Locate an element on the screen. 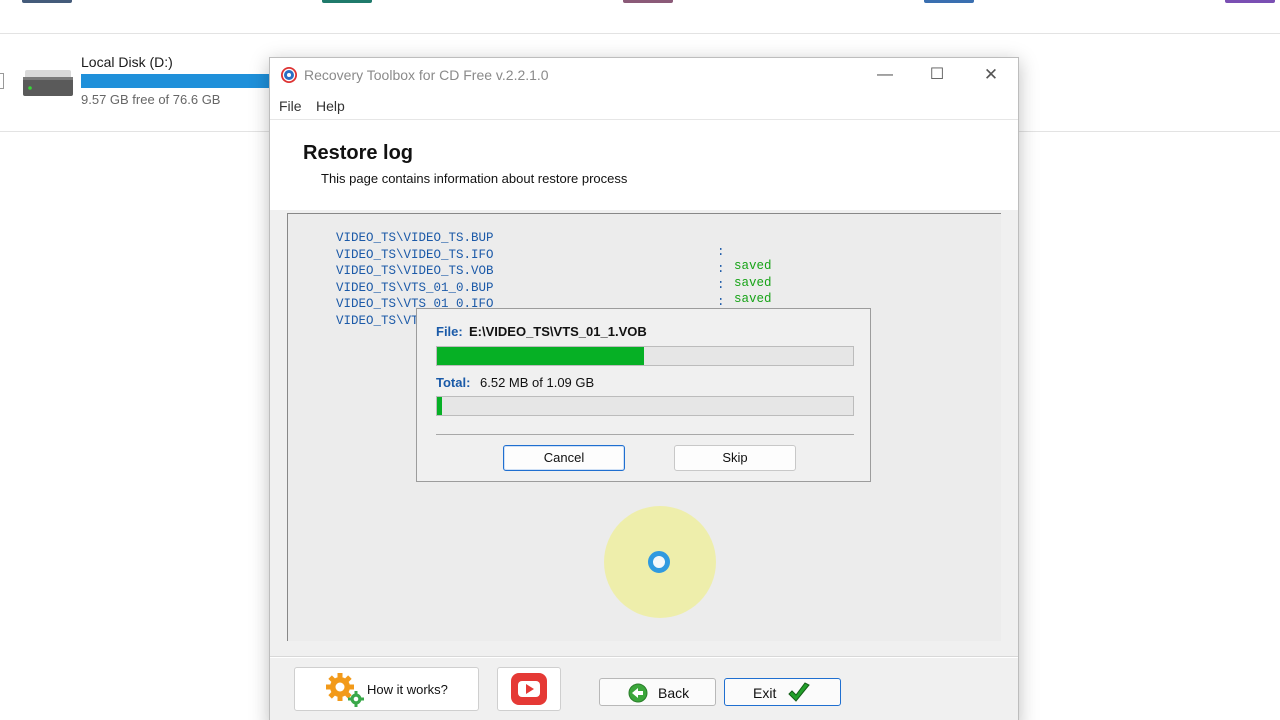 This screenshot has width=1280, height=720. bottom-divider is located at coordinates (644, 657).